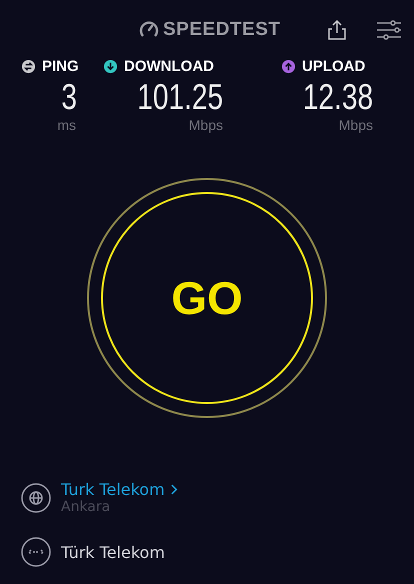 The height and width of the screenshot is (584, 414). What do you see at coordinates (113, 552) in the screenshot?
I see `isp-name: Türk Telekom` at bounding box center [113, 552].